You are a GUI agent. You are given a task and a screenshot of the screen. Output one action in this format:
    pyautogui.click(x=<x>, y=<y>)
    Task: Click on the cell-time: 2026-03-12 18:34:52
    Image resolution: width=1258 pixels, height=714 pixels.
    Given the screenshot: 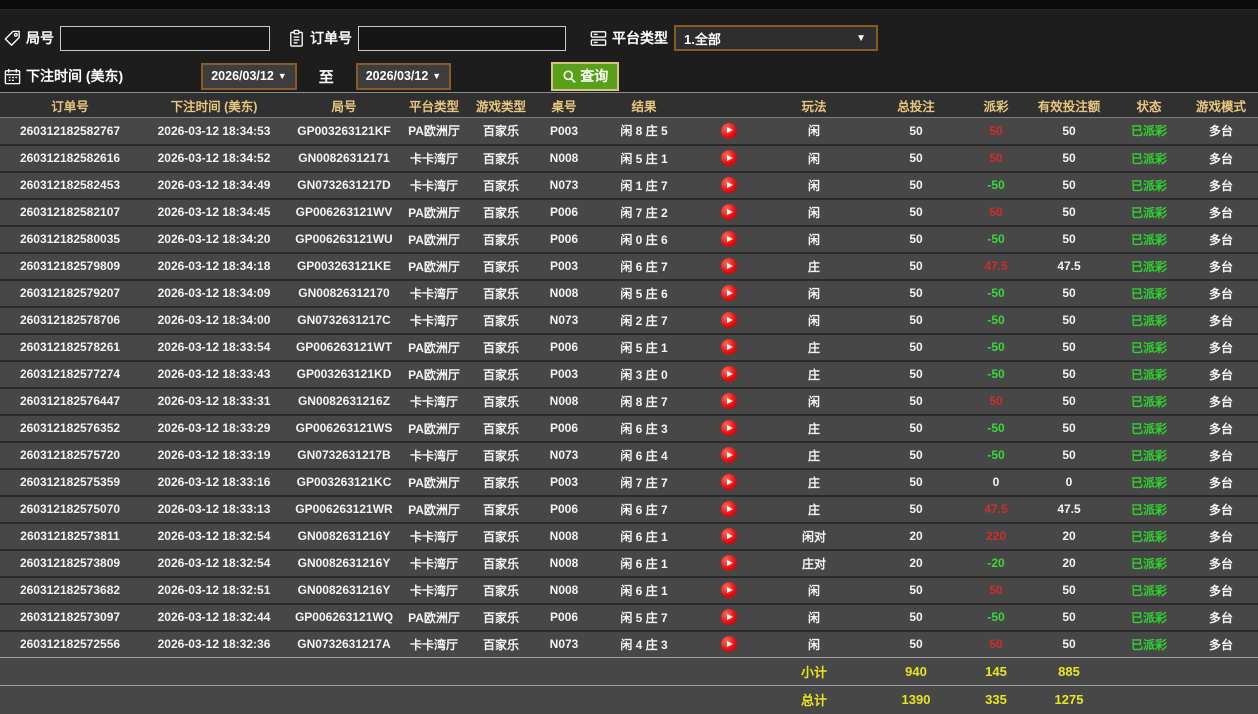 What is the action you would take?
    pyautogui.click(x=214, y=157)
    